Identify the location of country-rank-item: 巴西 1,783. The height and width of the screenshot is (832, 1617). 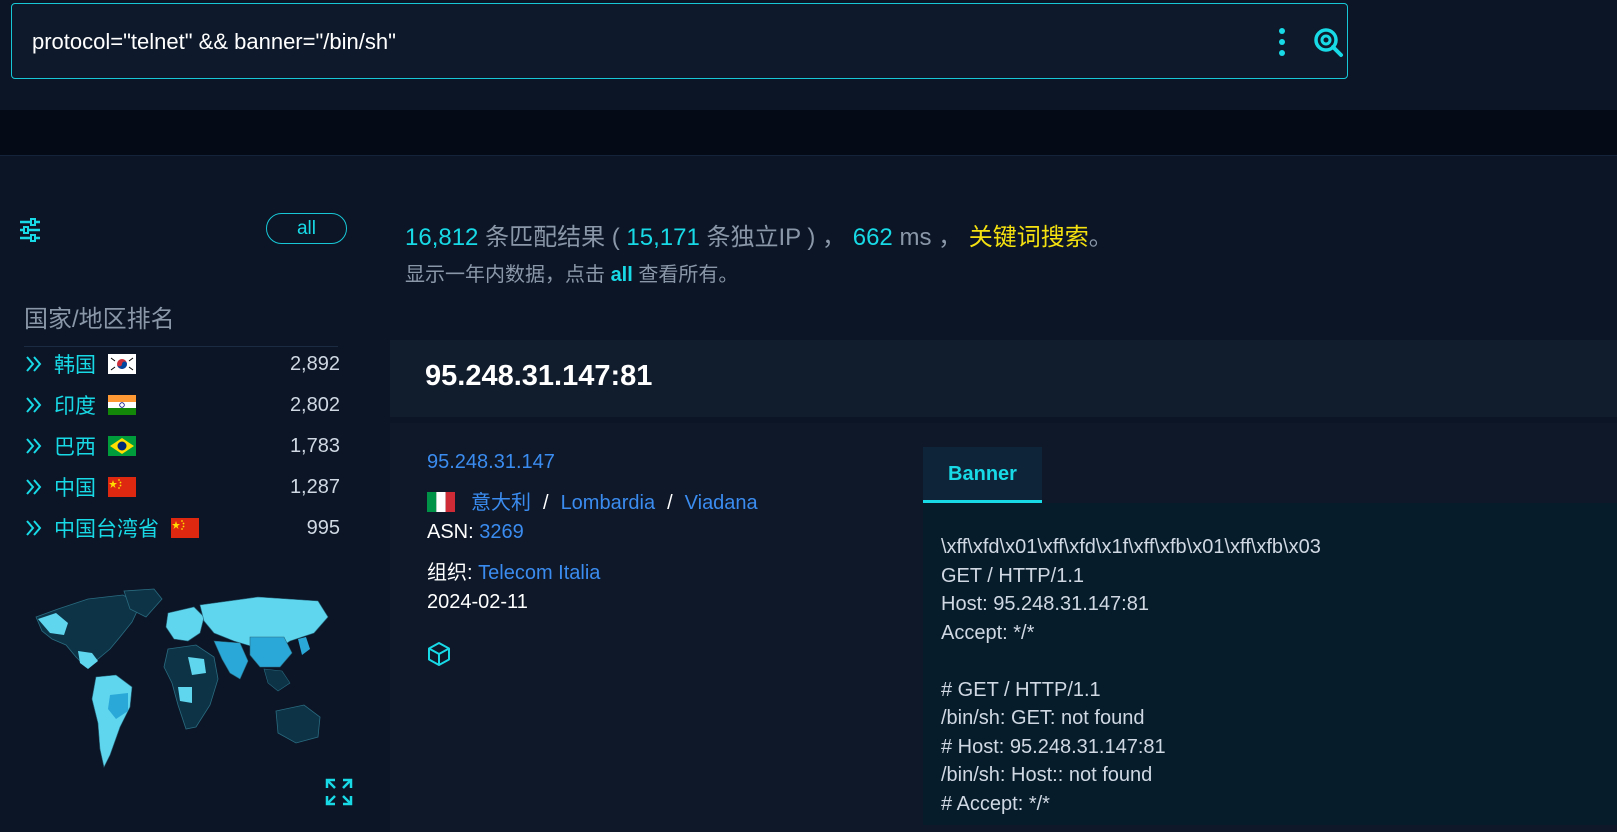
(182, 446).